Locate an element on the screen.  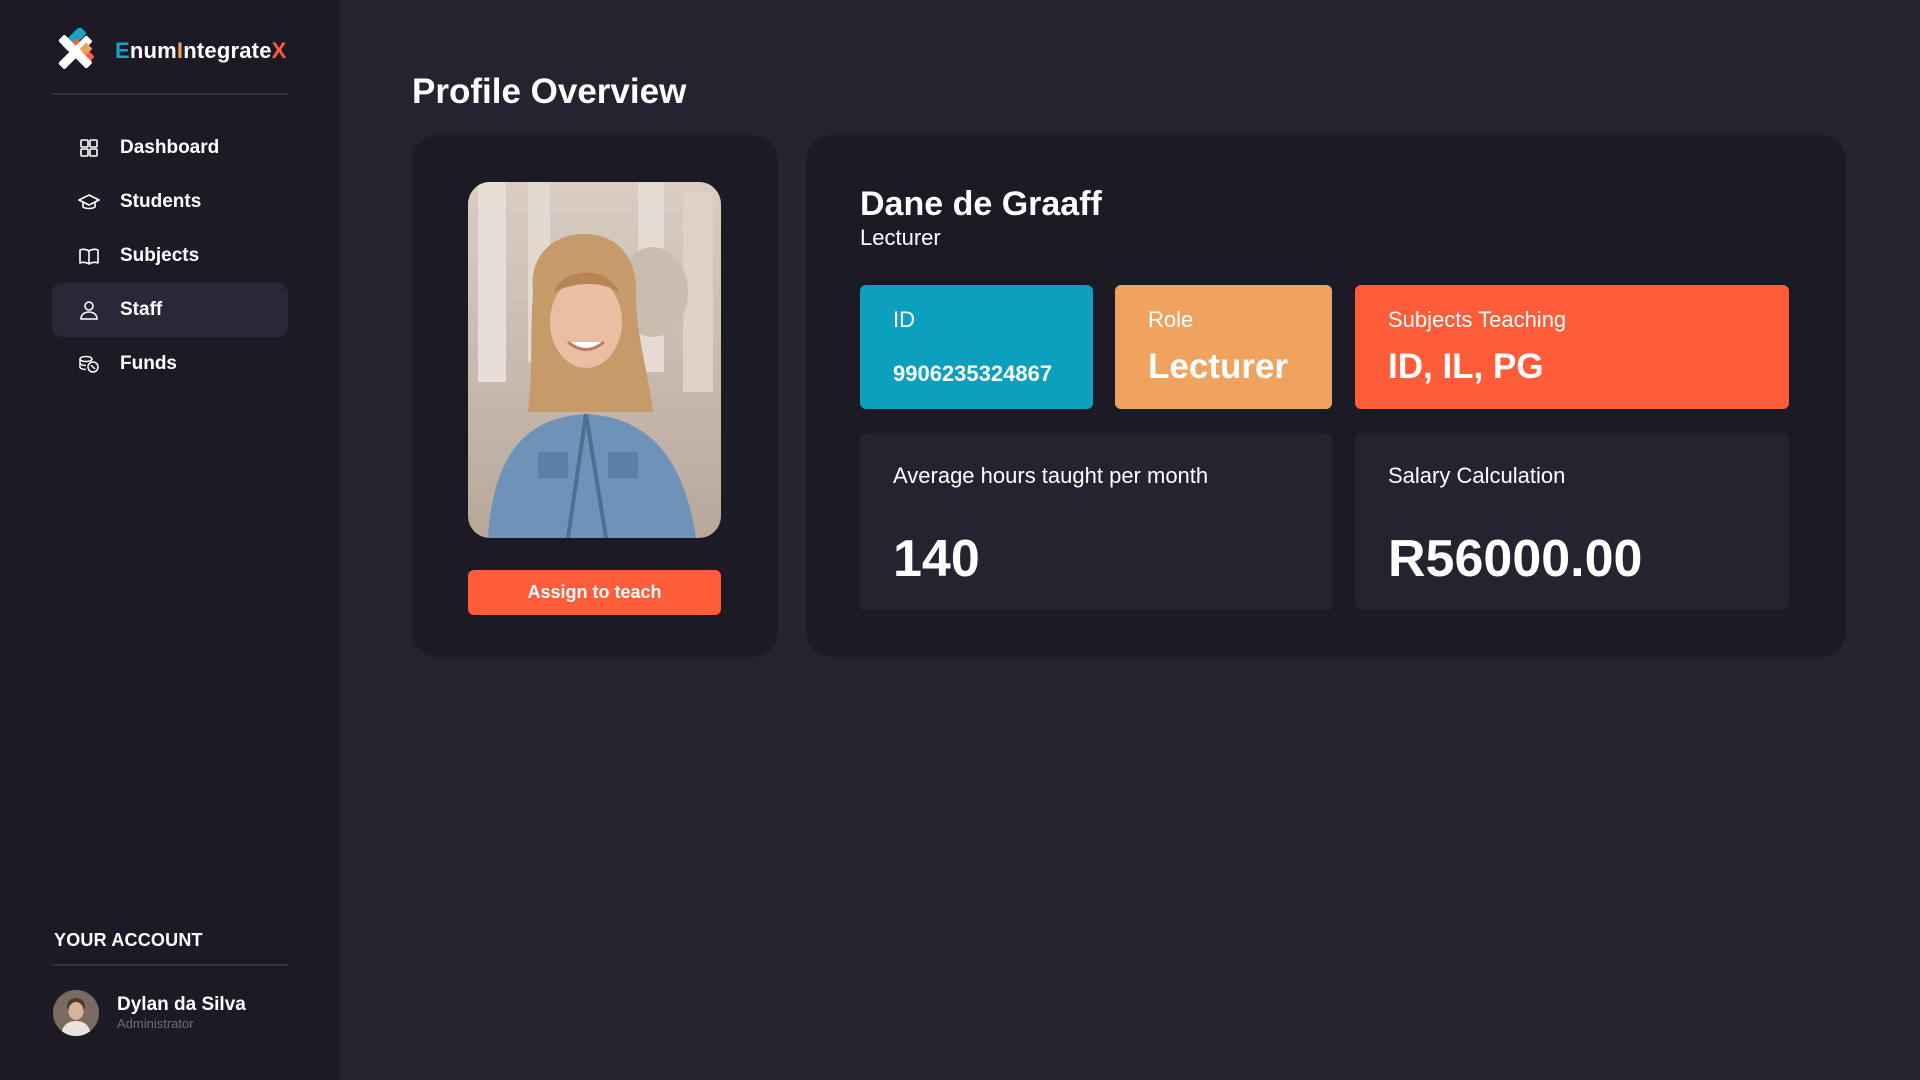
sidebar-item-dashboard: Dashboard is located at coordinates (170, 148).